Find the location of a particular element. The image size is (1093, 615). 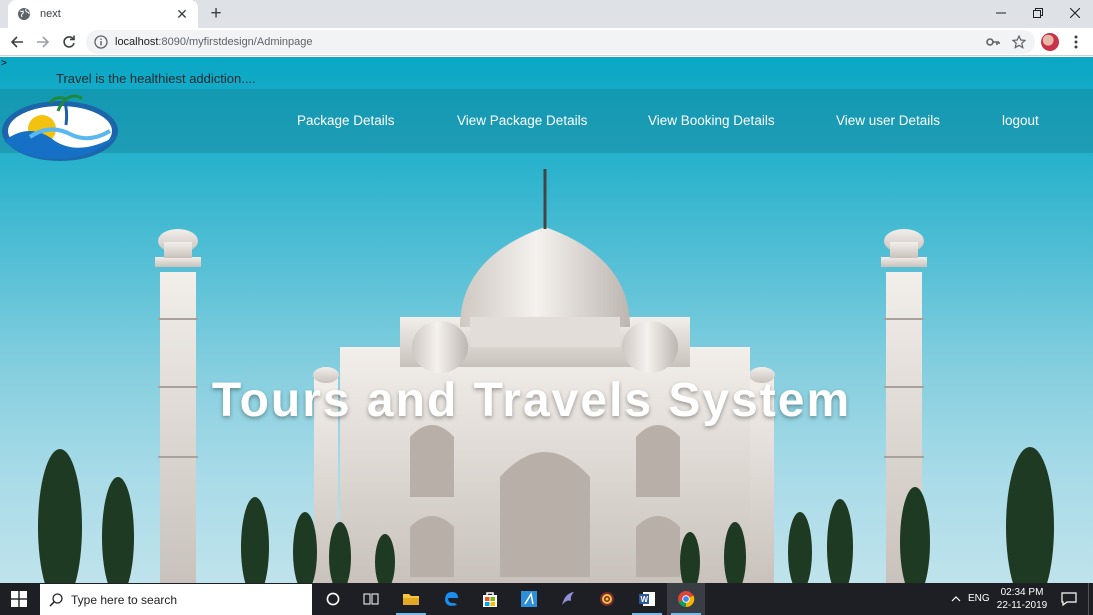

browser-toolbar: localhost:8090/myfirstdesign/Adminpage is located at coordinates (546, 42).